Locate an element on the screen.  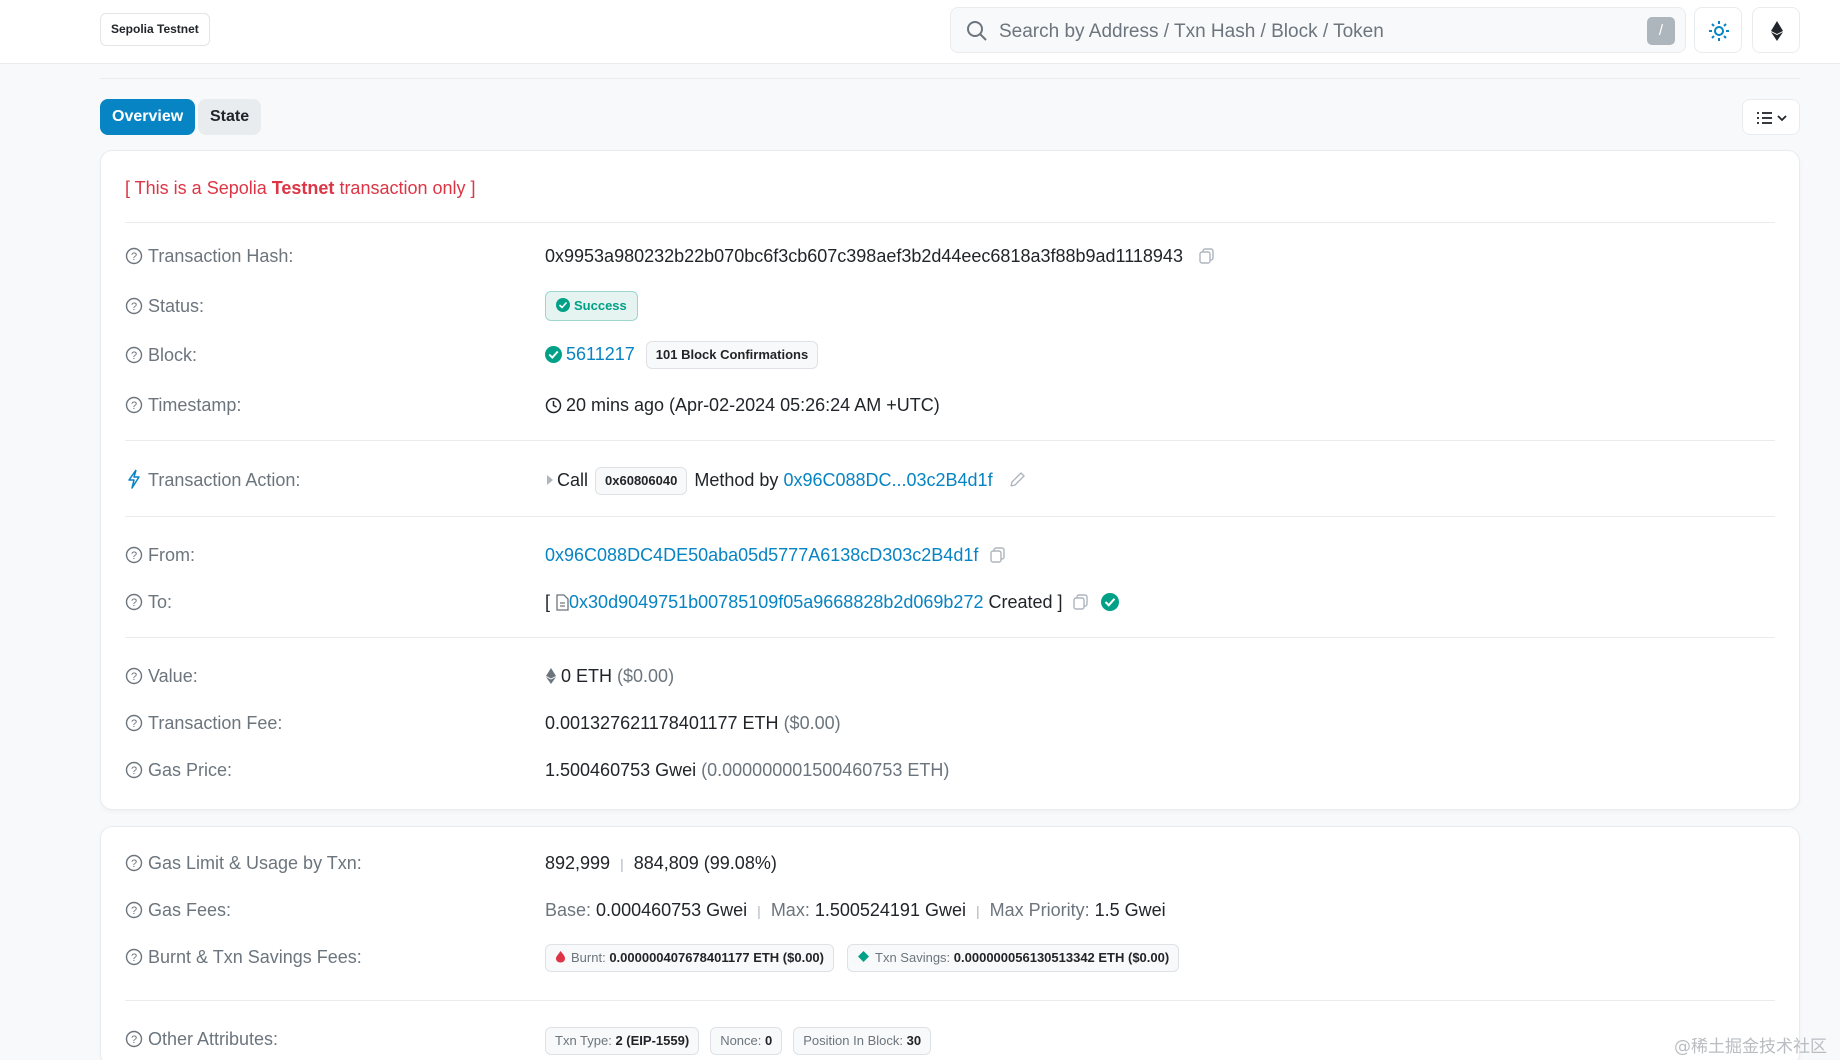
call-text: Call is located at coordinates (573, 479).